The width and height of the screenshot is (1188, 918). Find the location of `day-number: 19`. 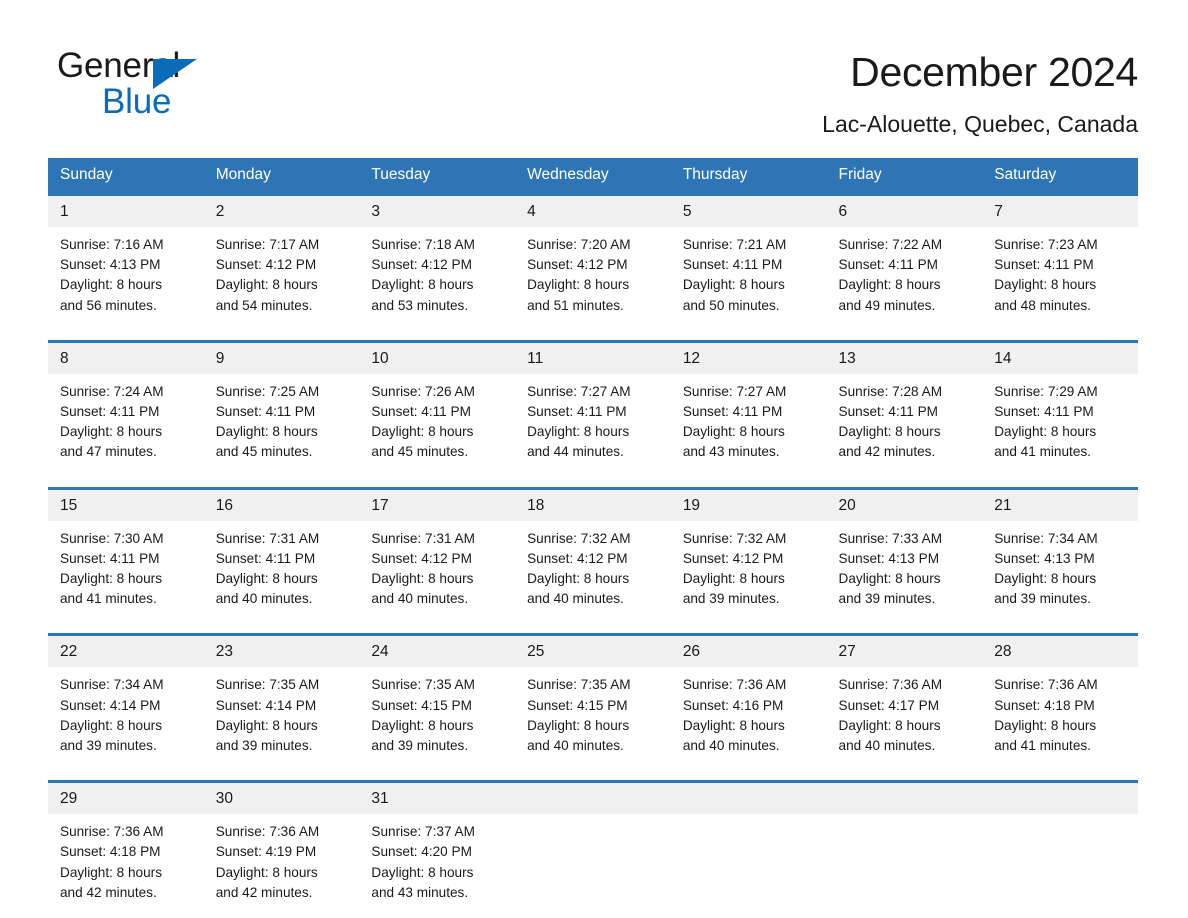

day-number: 19 is located at coordinates (749, 505).